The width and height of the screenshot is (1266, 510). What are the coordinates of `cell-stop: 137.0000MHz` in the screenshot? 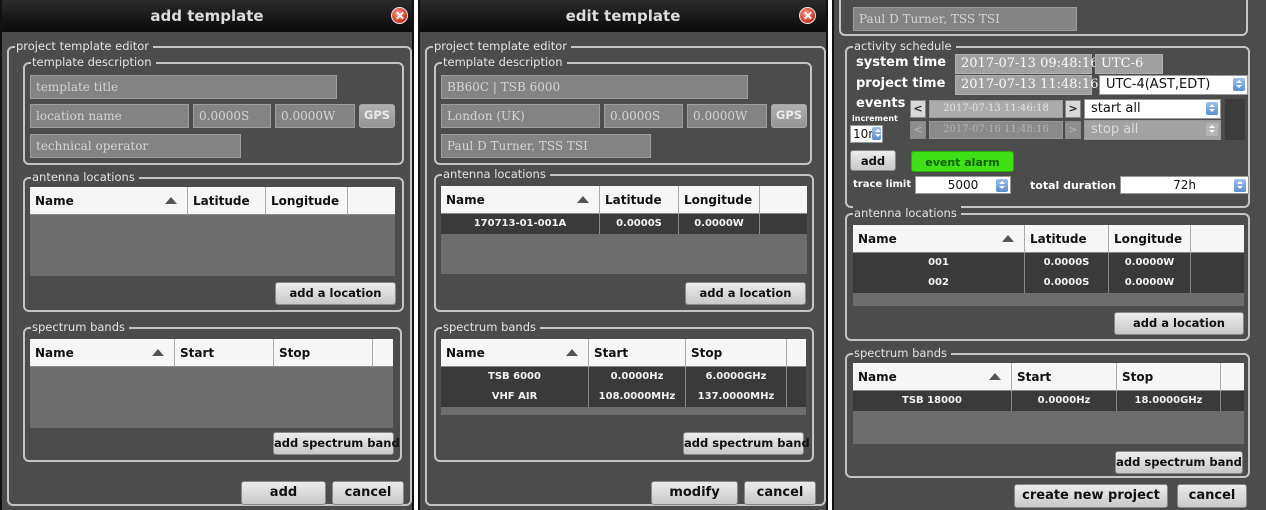 It's located at (736, 397).